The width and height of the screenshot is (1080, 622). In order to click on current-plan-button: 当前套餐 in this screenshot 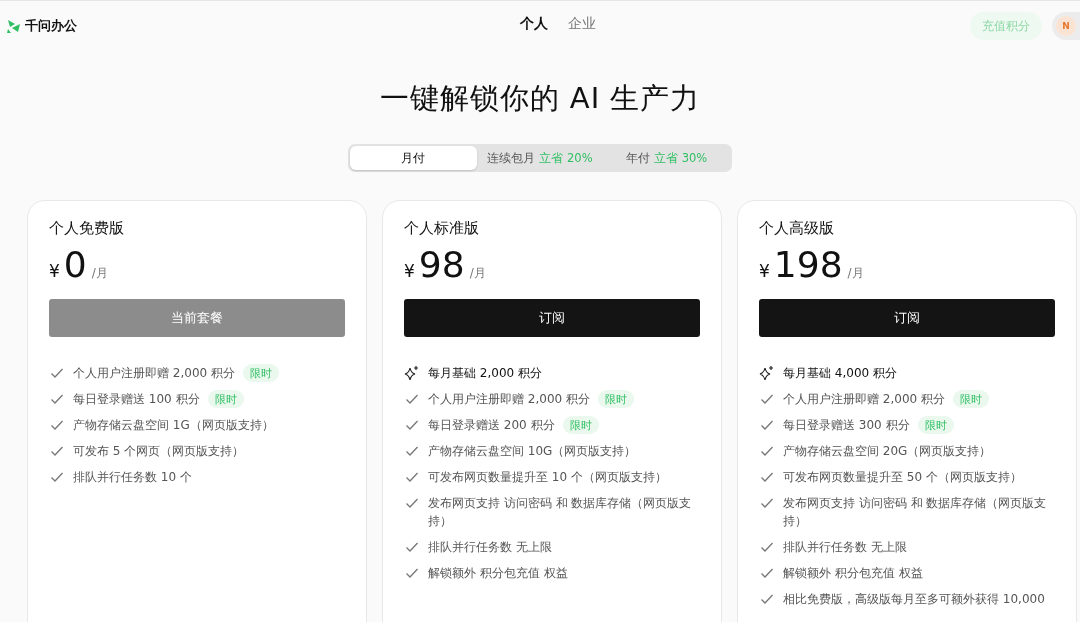, I will do `click(197, 318)`.